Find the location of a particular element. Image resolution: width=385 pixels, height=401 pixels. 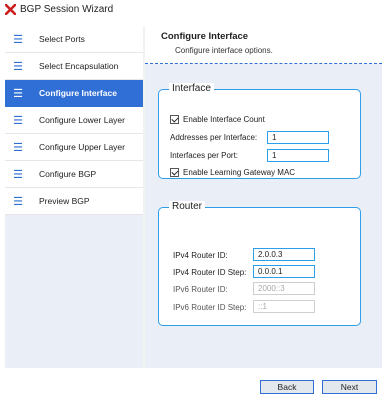

ipv4-router-id-label: IPv4 Router ID: is located at coordinates (200, 255).